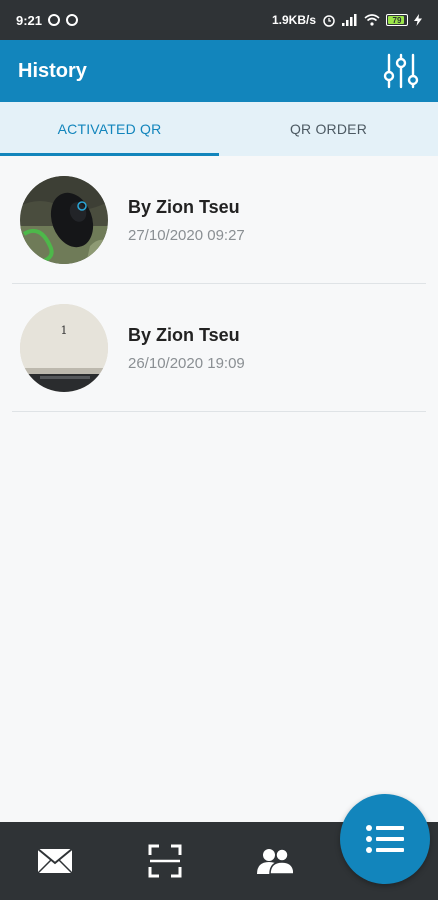 The height and width of the screenshot is (900, 438). Describe the element at coordinates (64, 330) in the screenshot. I see `paper-photo-text: 1` at that location.